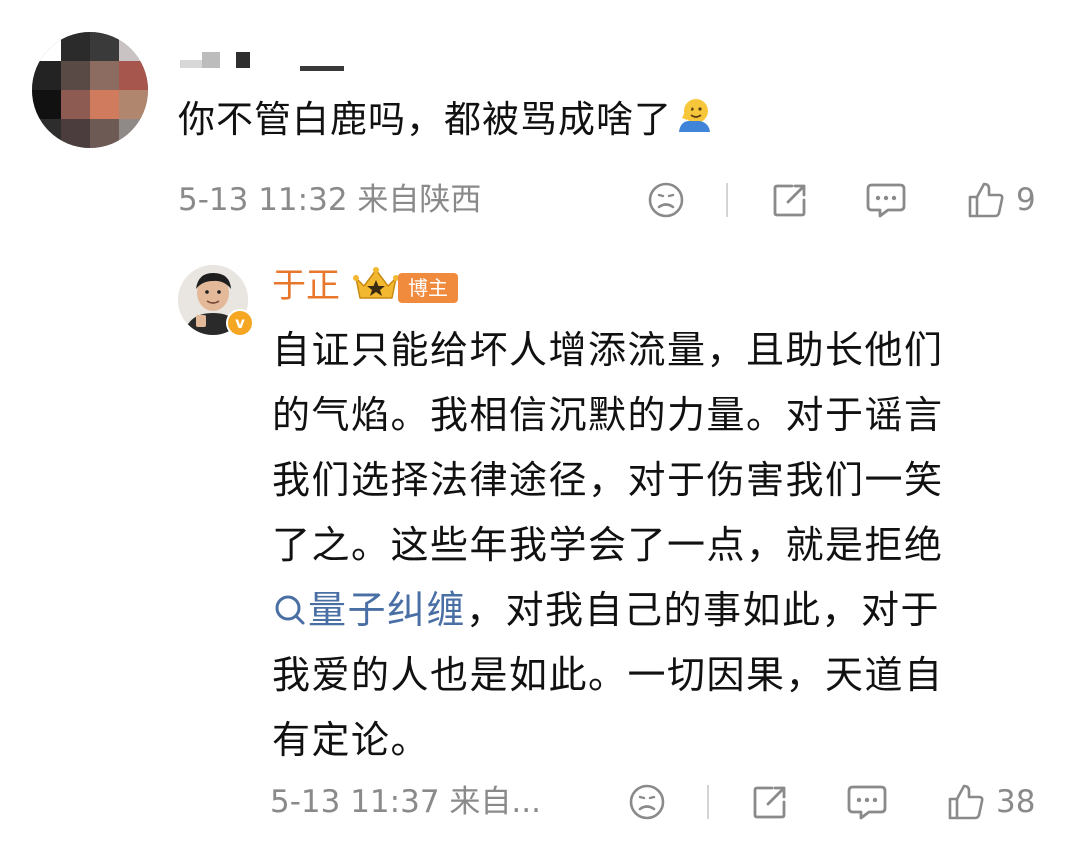  I want to click on comment-like-button: 9, so click(1001, 200).